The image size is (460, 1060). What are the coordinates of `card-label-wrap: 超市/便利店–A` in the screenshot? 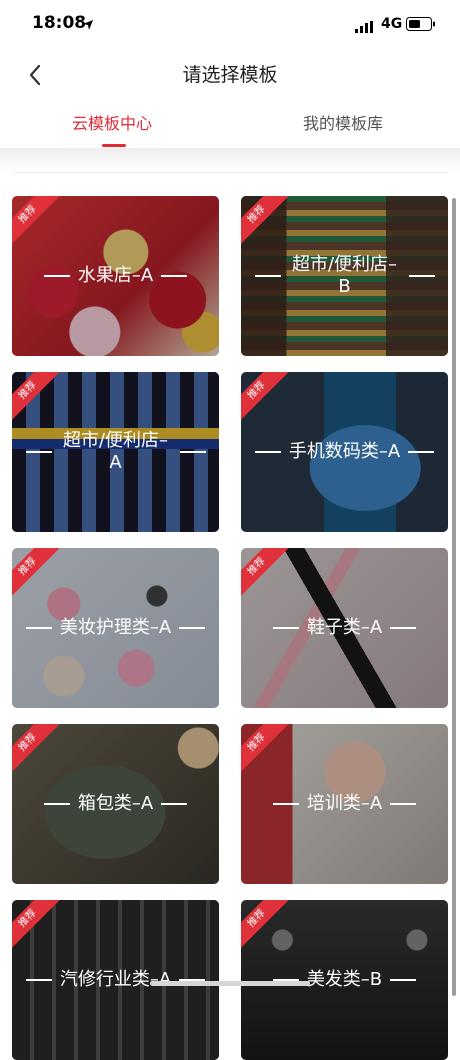 It's located at (115, 452).